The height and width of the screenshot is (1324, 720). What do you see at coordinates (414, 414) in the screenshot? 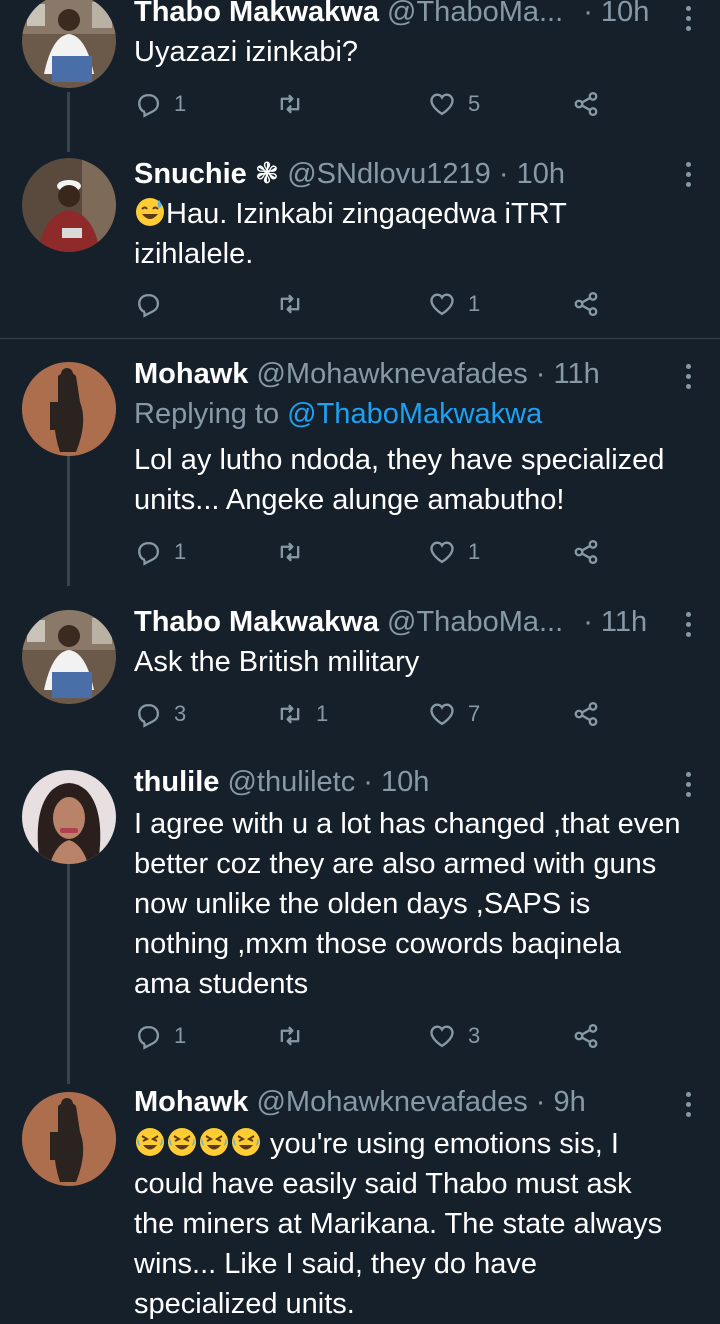
I see `replying-to-link: @ThaboMakwakwa` at bounding box center [414, 414].